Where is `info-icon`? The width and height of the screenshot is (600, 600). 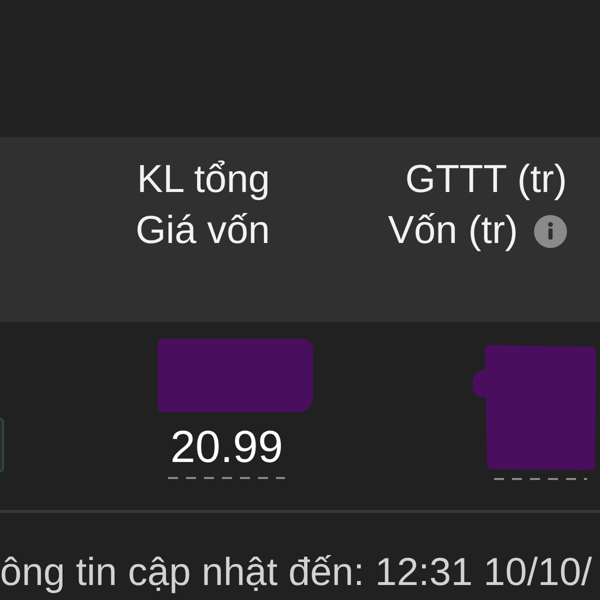 info-icon is located at coordinates (550, 231).